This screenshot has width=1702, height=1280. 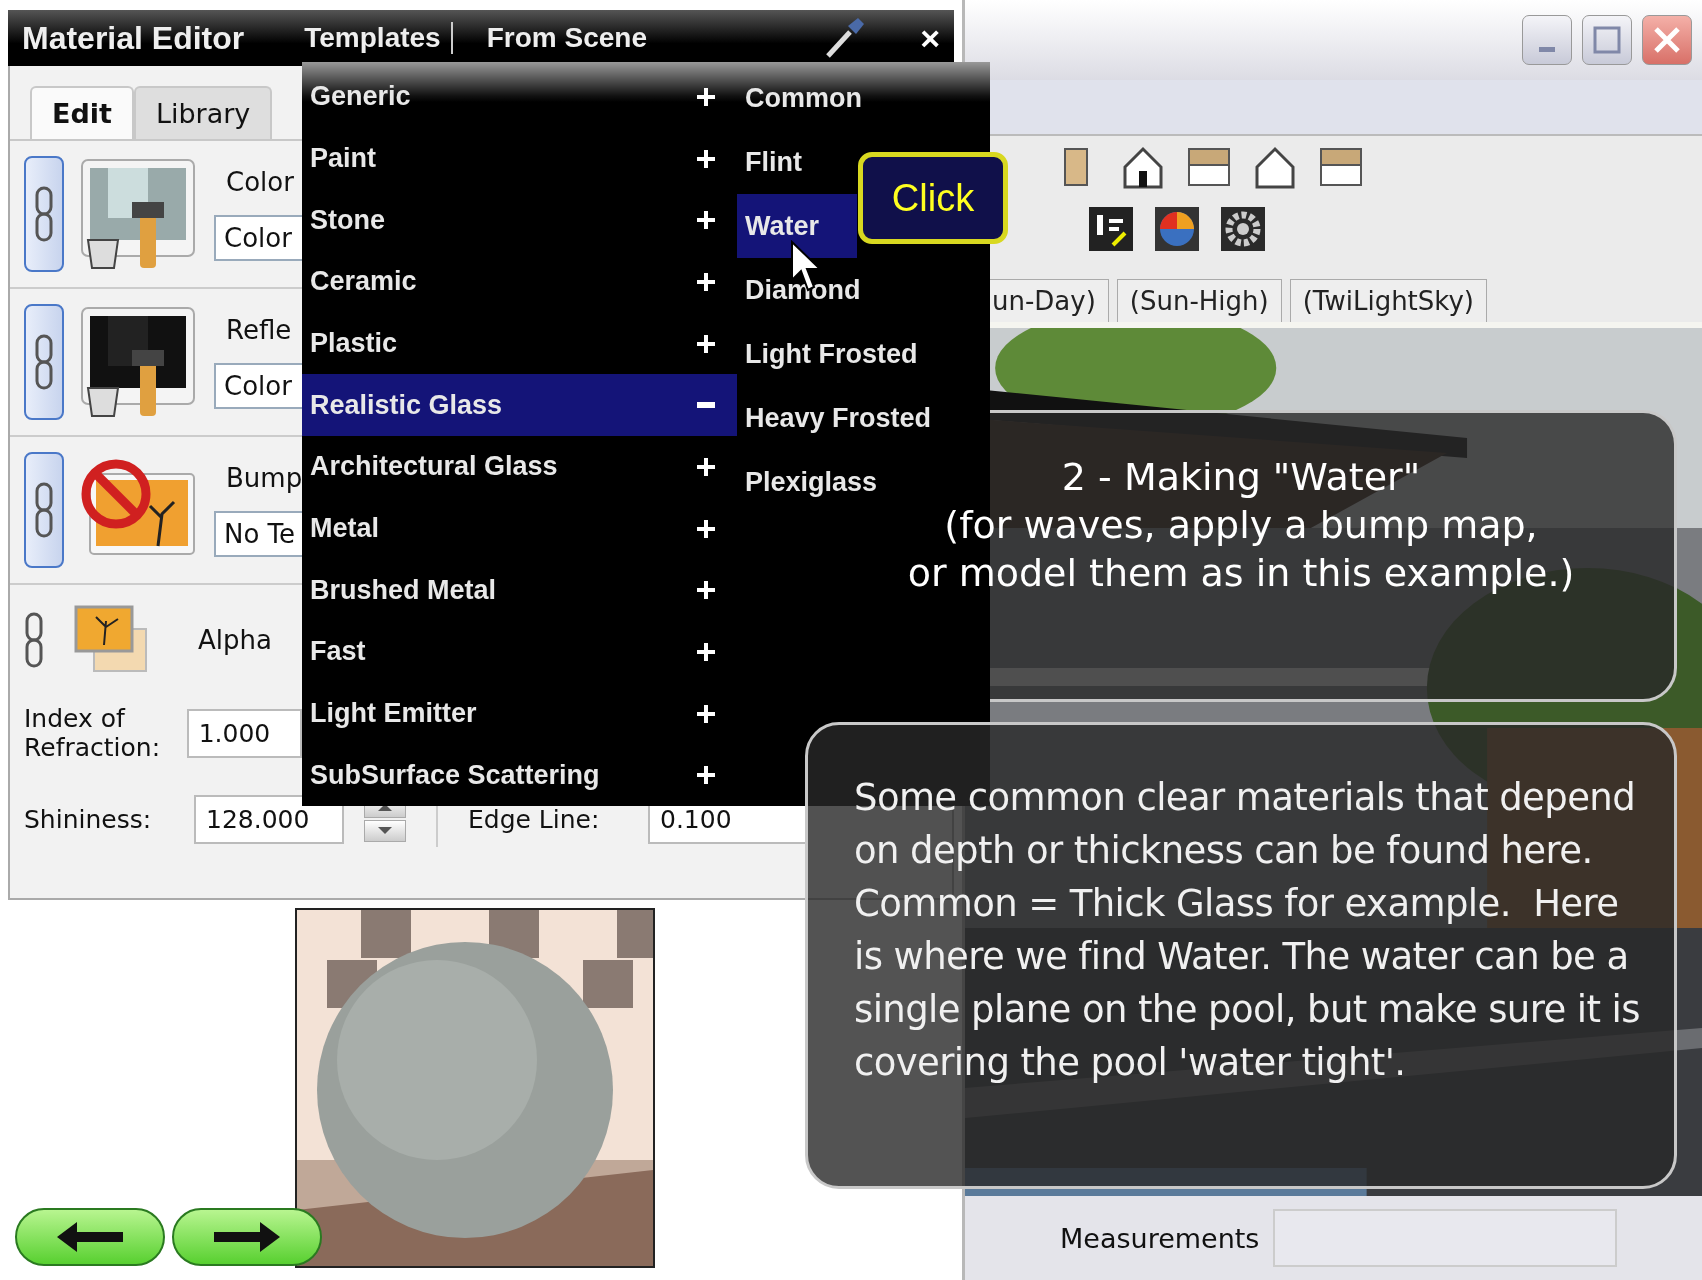 What do you see at coordinates (1388, 300) in the screenshot?
I see `scene-tab: (TwiLightSky)` at bounding box center [1388, 300].